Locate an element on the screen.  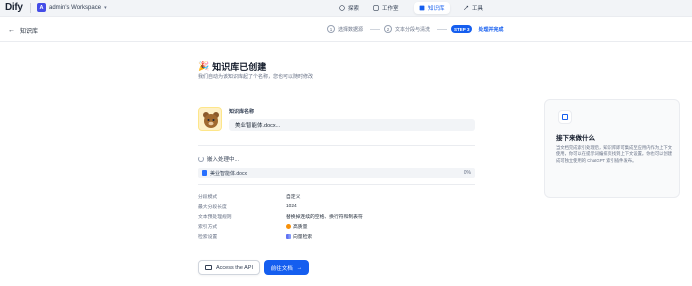
arrow-left-icon: ← is located at coordinates (11, 30).